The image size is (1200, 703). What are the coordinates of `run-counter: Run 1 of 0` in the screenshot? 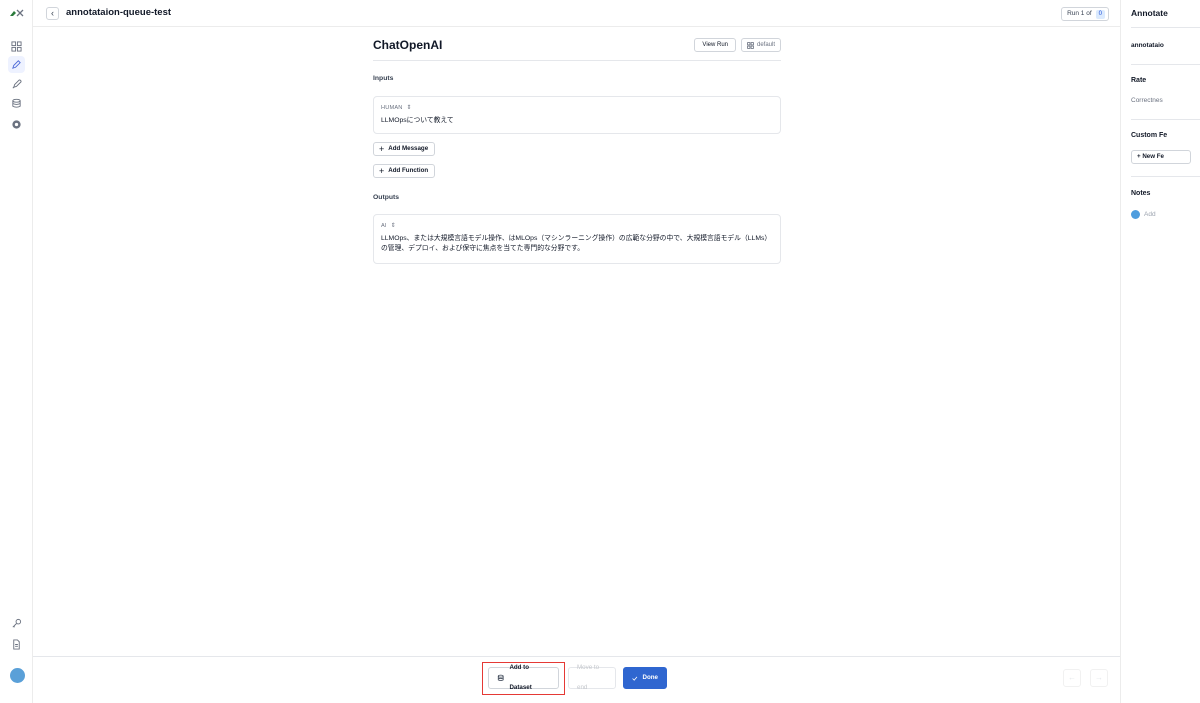 It's located at (1085, 14).